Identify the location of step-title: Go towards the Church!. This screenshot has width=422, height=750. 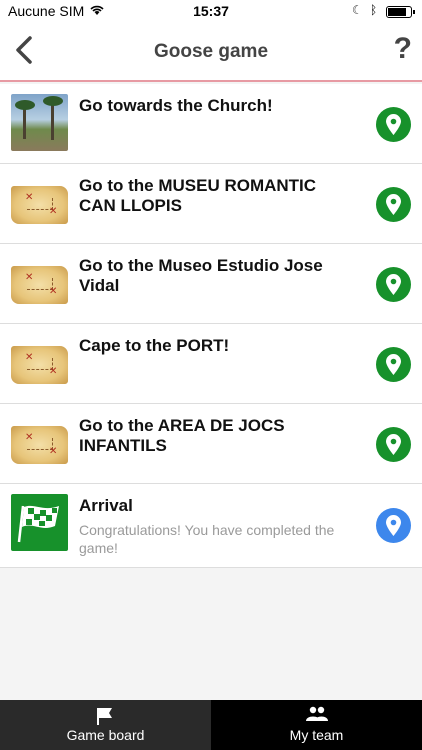
(176, 105).